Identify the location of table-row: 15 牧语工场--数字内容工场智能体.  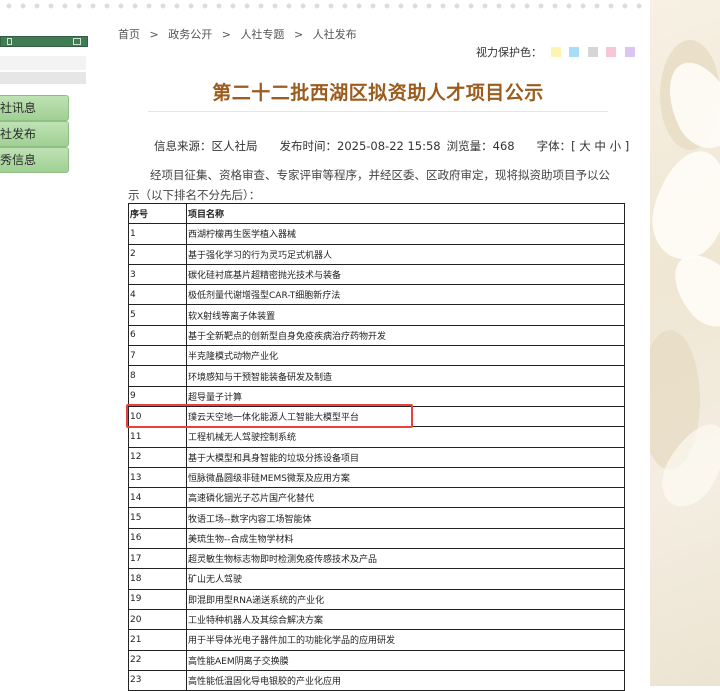
(376, 518).